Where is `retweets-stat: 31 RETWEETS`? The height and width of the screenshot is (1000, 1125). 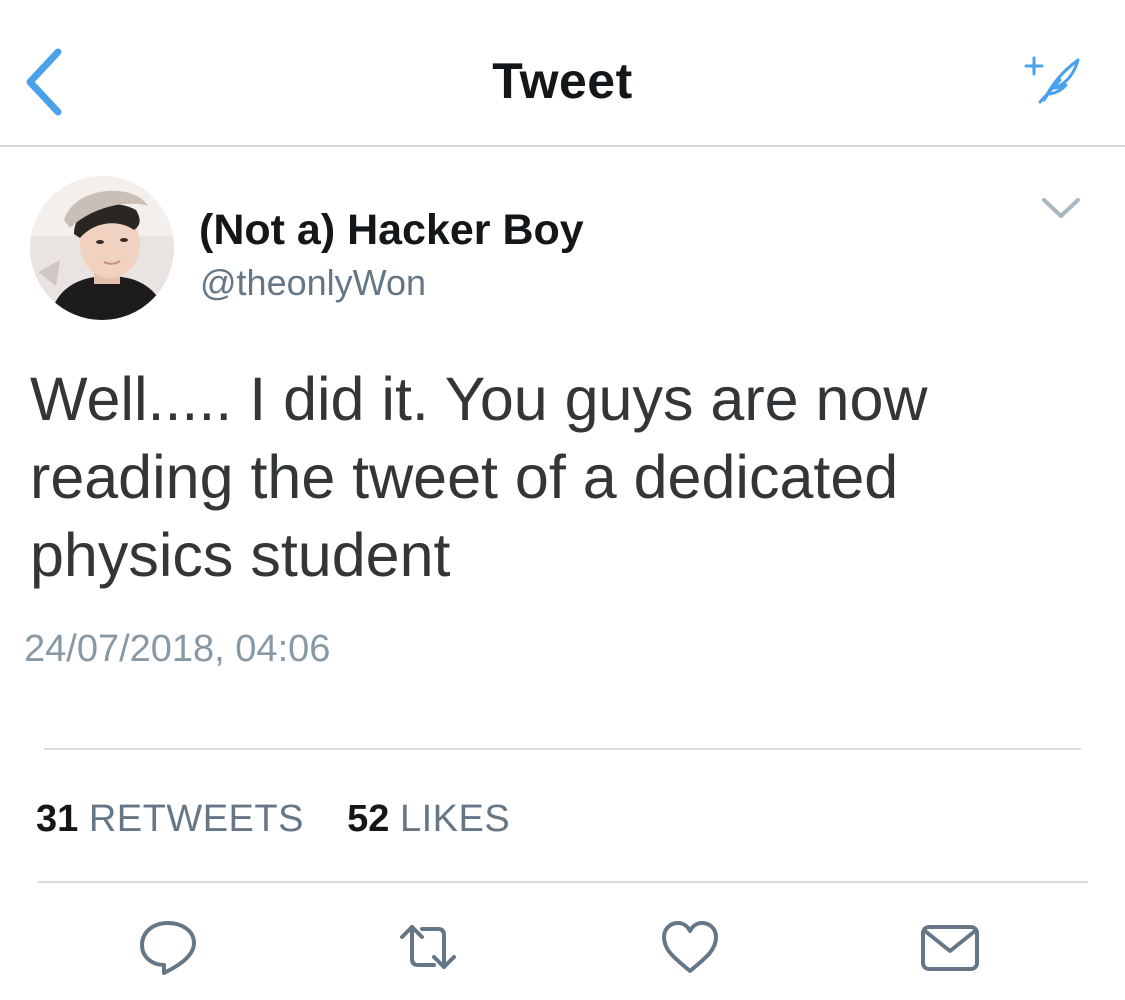 retweets-stat: 31 RETWEETS is located at coordinates (175, 819).